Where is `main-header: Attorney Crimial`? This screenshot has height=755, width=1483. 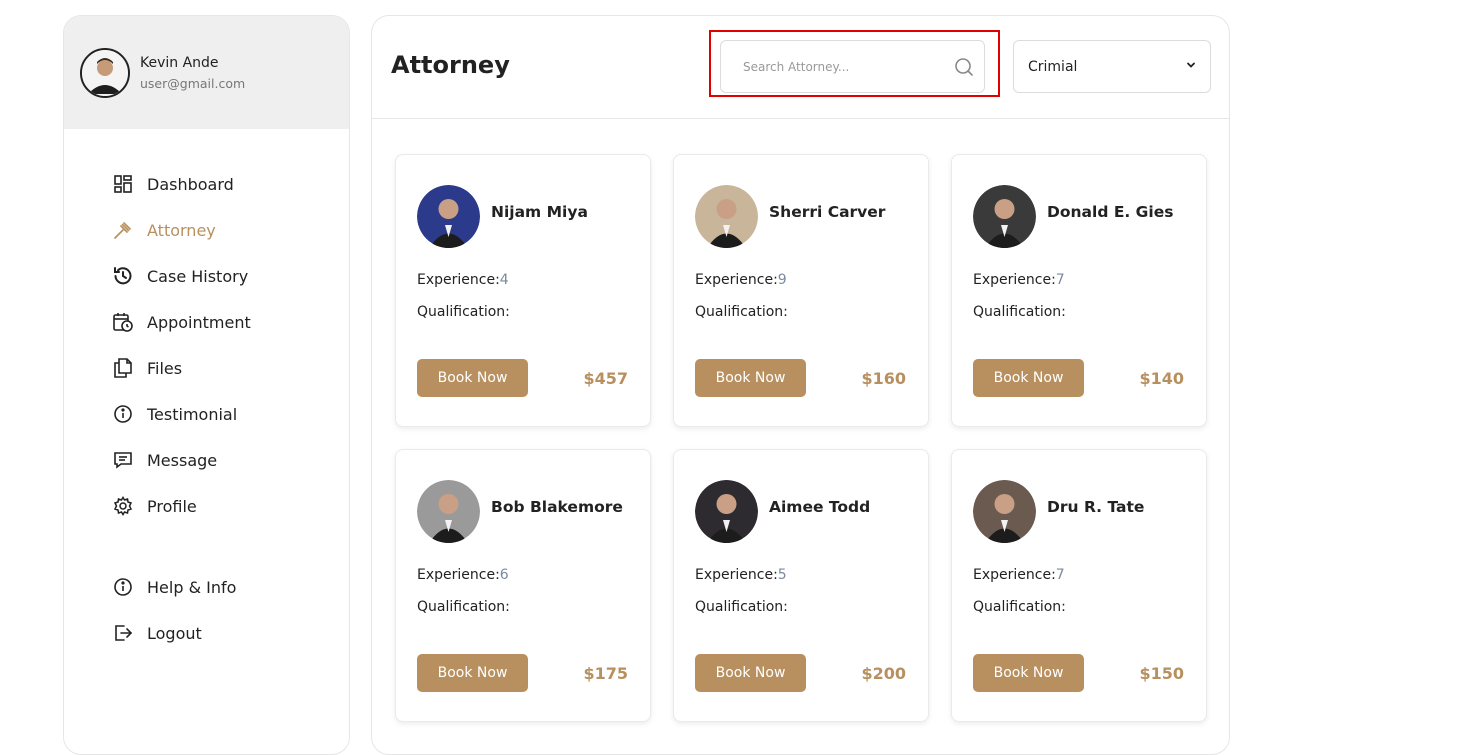
main-header: Attorney Crimial is located at coordinates (800, 67).